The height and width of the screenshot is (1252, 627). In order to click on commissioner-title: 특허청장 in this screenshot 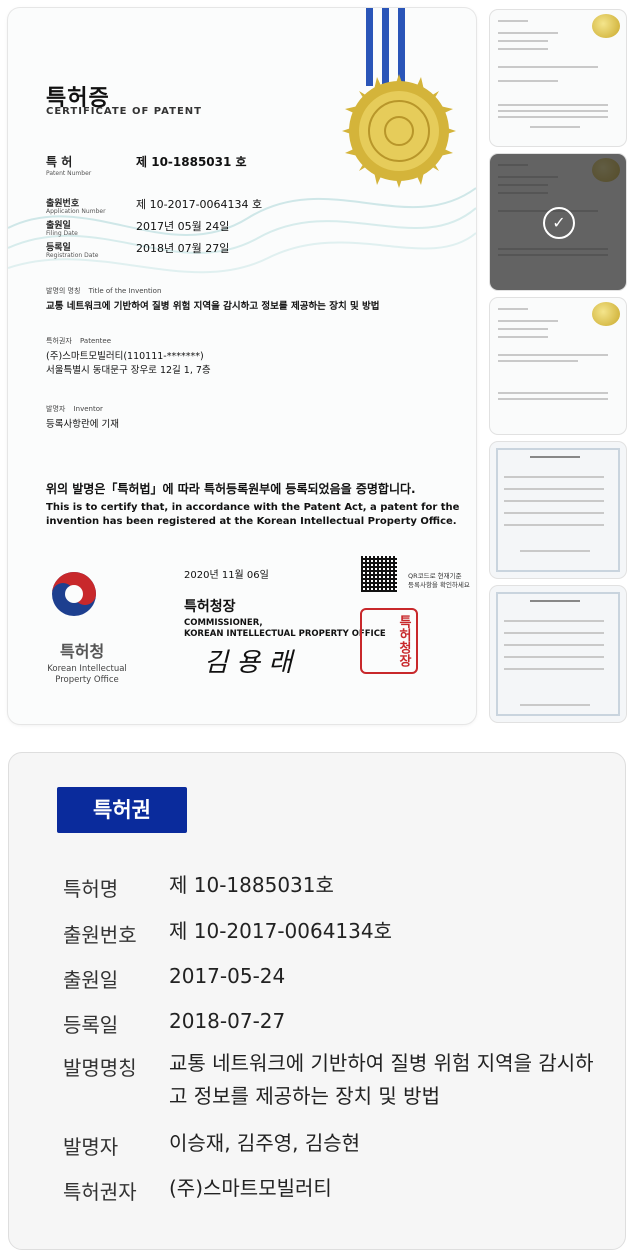, I will do `click(210, 606)`.